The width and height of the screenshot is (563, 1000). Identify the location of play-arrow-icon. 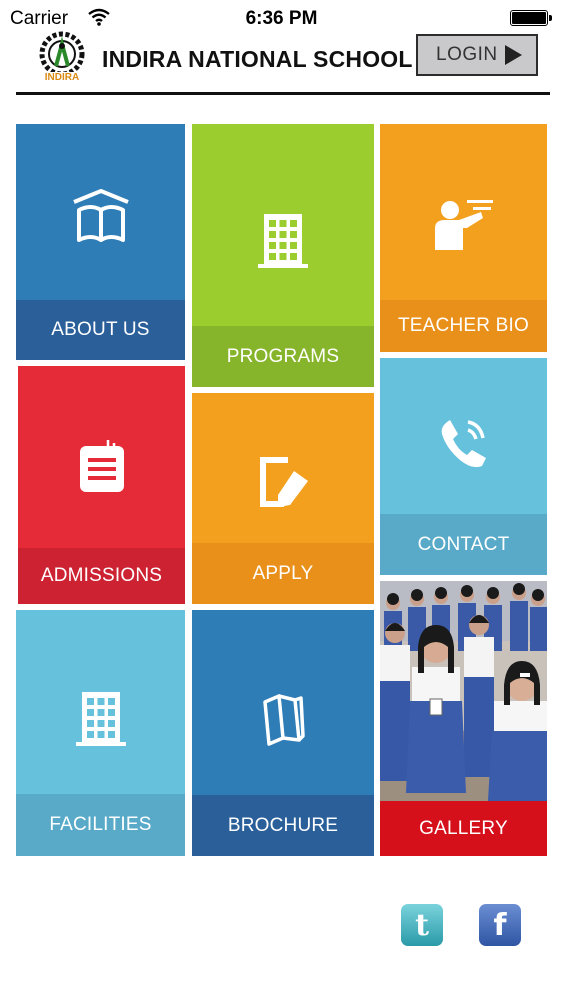
(513, 55).